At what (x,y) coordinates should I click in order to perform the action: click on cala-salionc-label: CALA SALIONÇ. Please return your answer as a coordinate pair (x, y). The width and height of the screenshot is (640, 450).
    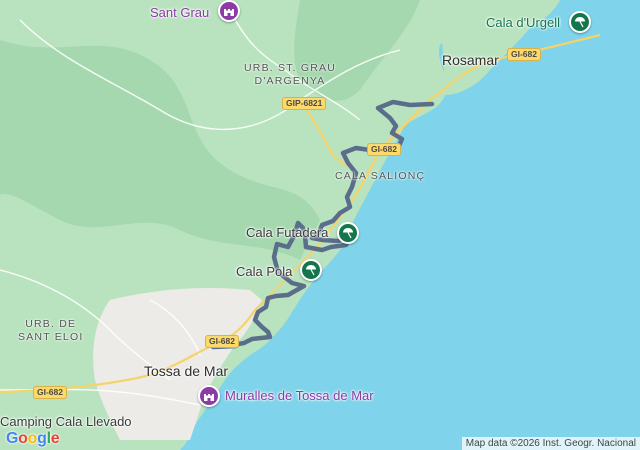
    Looking at the image, I should click on (380, 176).